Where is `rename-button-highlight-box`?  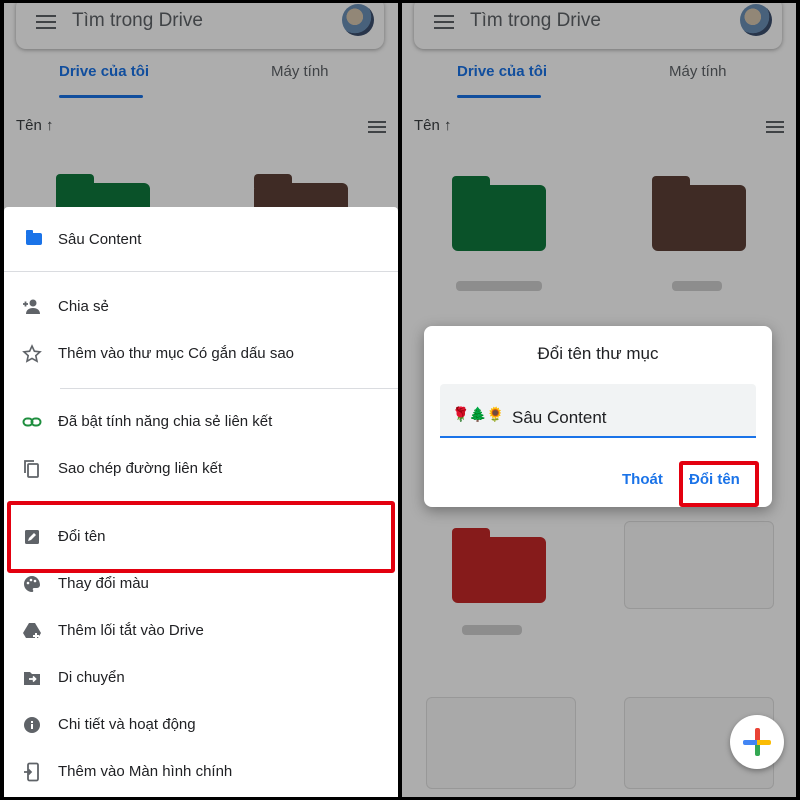
rename-button-highlight-box is located at coordinates (719, 484).